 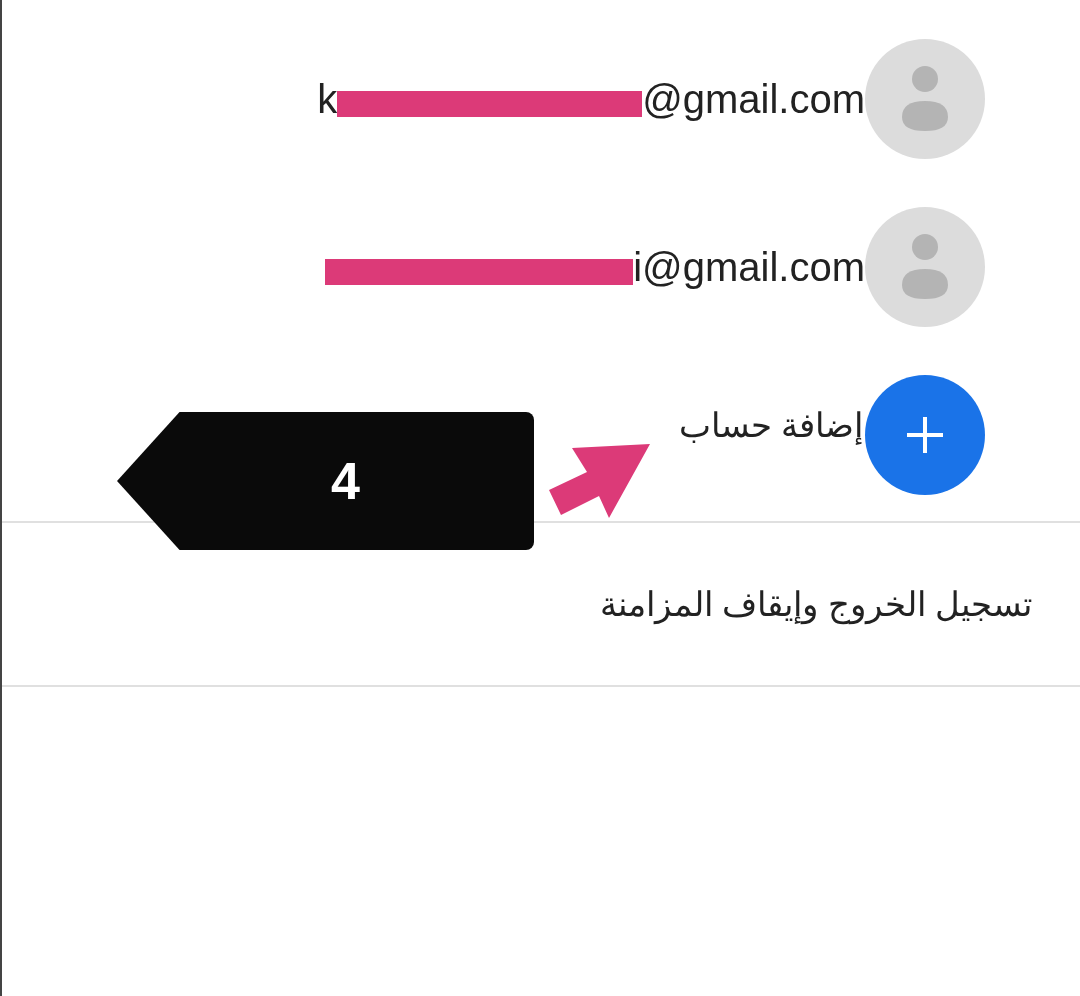 I want to click on sign-out-option: تسجيل الخروج وإيقاف المزامنة, so click(x=815, y=604).